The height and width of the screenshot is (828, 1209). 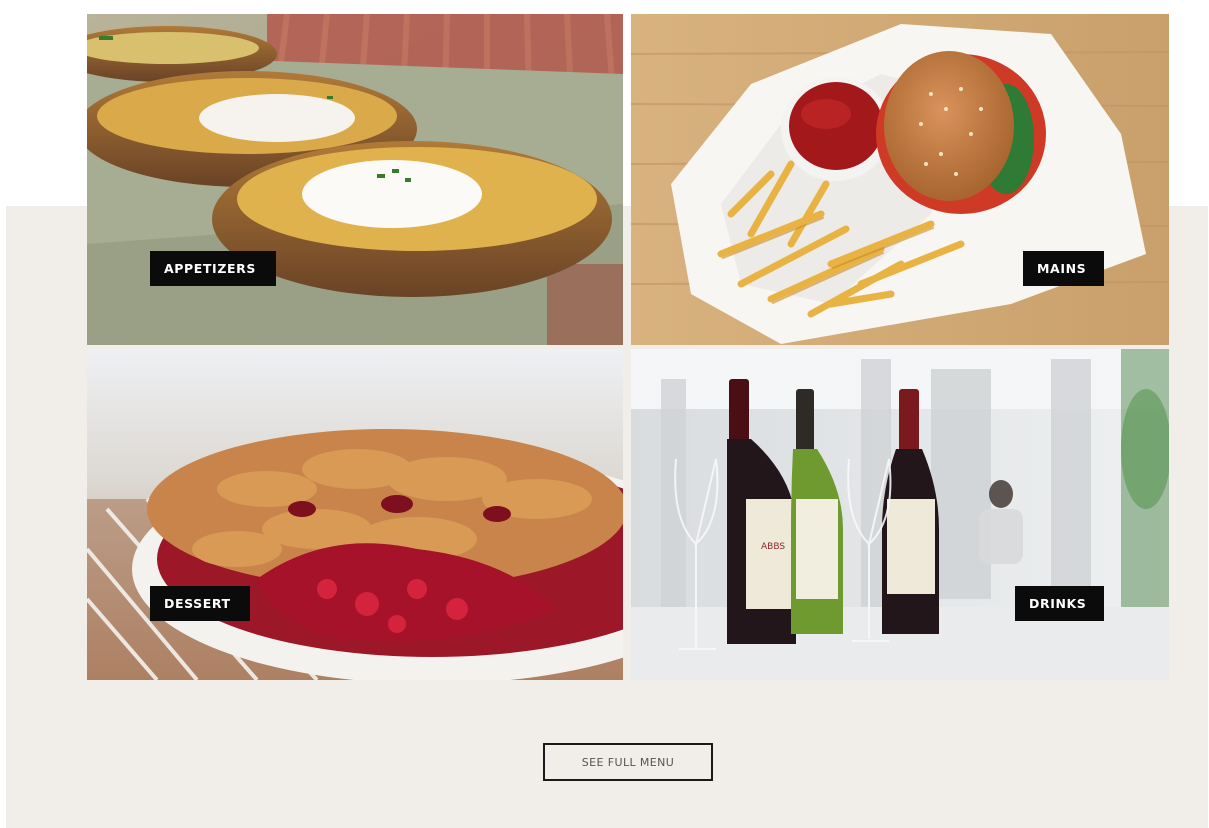 I want to click on category-label-dessert: DESSERT, so click(x=200, y=603).